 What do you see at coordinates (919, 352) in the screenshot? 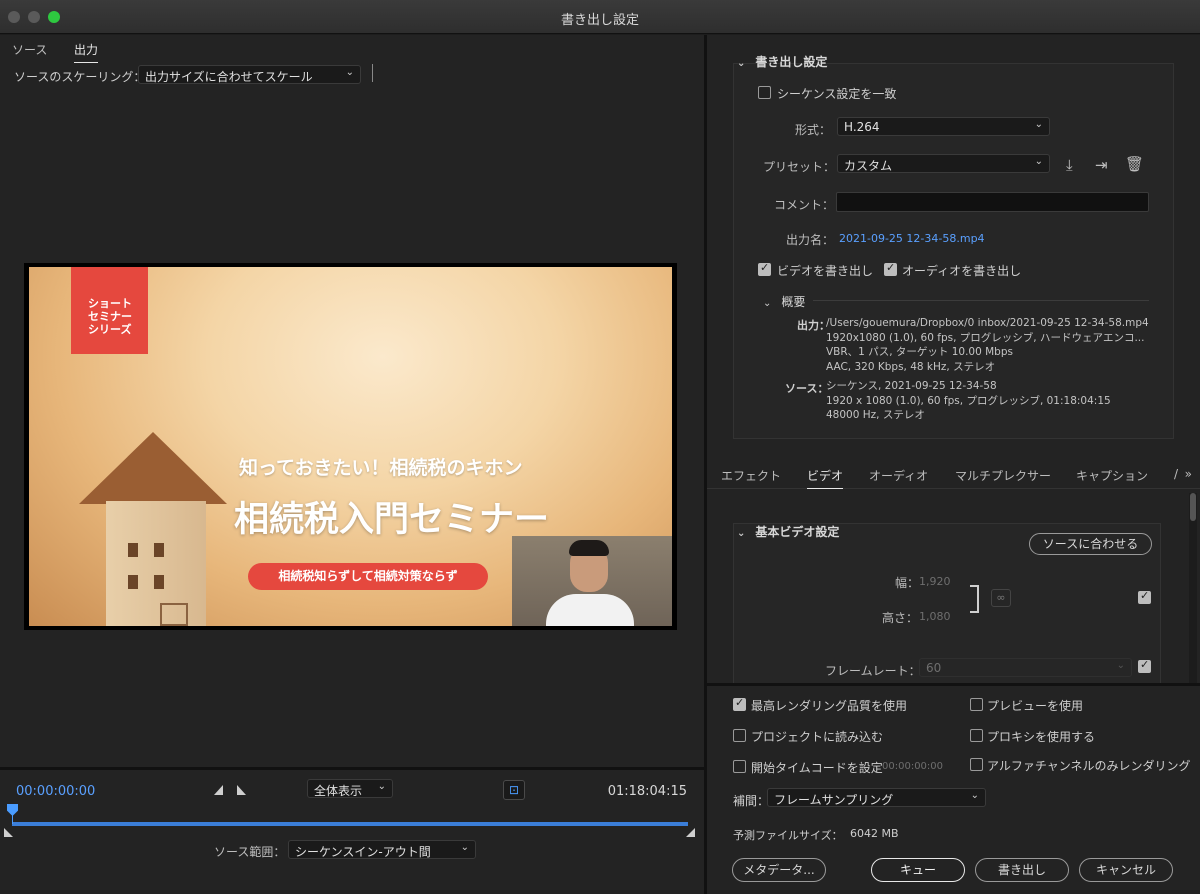
I see `summary-line: VBR、1 パス, ターゲット 10.00 Mbps` at bounding box center [919, 352].